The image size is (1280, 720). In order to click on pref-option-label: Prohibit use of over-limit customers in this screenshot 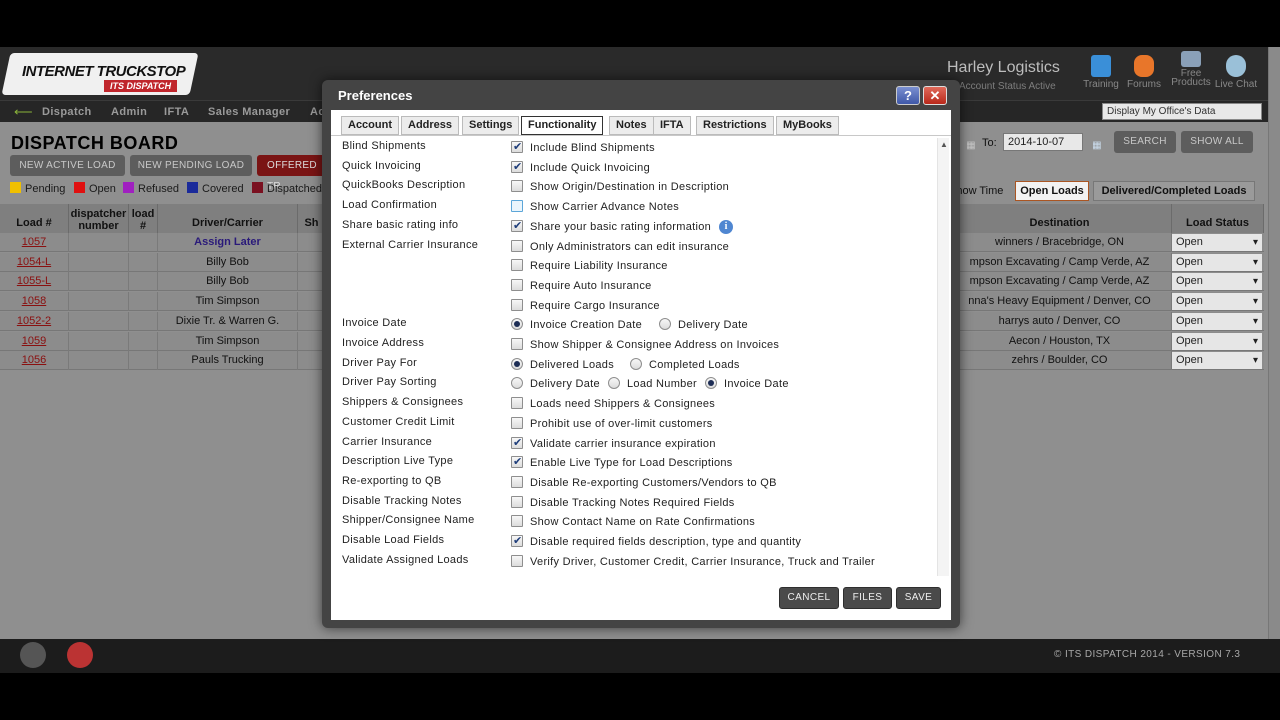, I will do `click(621, 424)`.